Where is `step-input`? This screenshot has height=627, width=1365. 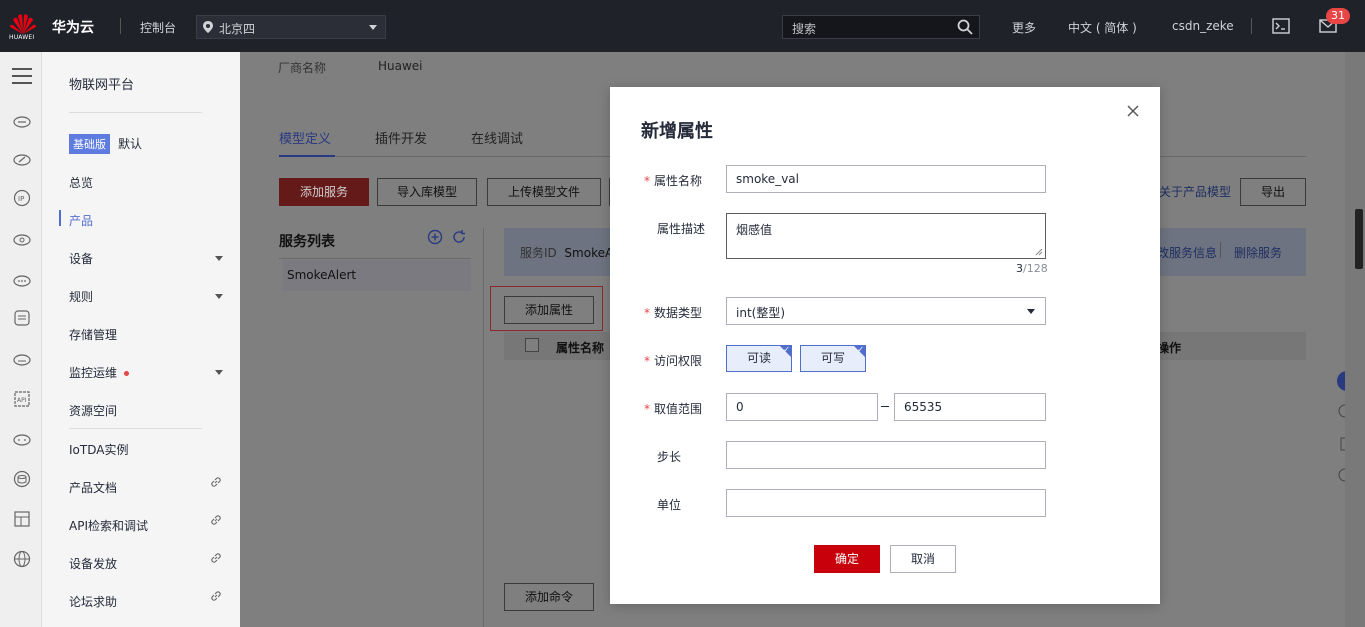 step-input is located at coordinates (886, 455).